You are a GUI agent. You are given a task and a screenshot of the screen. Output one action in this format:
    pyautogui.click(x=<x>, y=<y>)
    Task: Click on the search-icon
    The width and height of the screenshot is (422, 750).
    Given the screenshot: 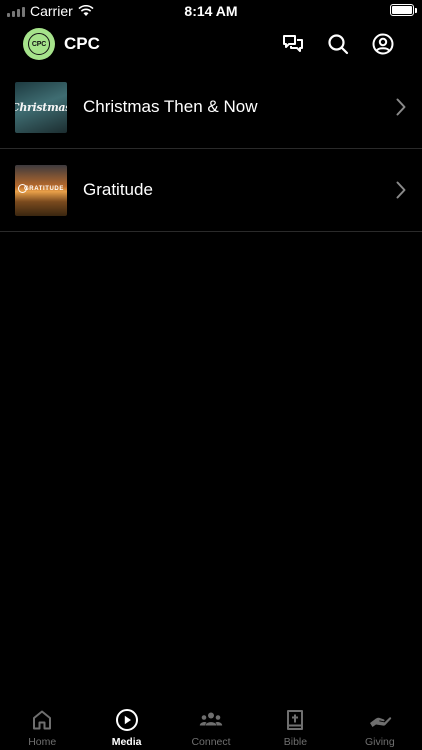 What is the action you would take?
    pyautogui.click(x=338, y=44)
    